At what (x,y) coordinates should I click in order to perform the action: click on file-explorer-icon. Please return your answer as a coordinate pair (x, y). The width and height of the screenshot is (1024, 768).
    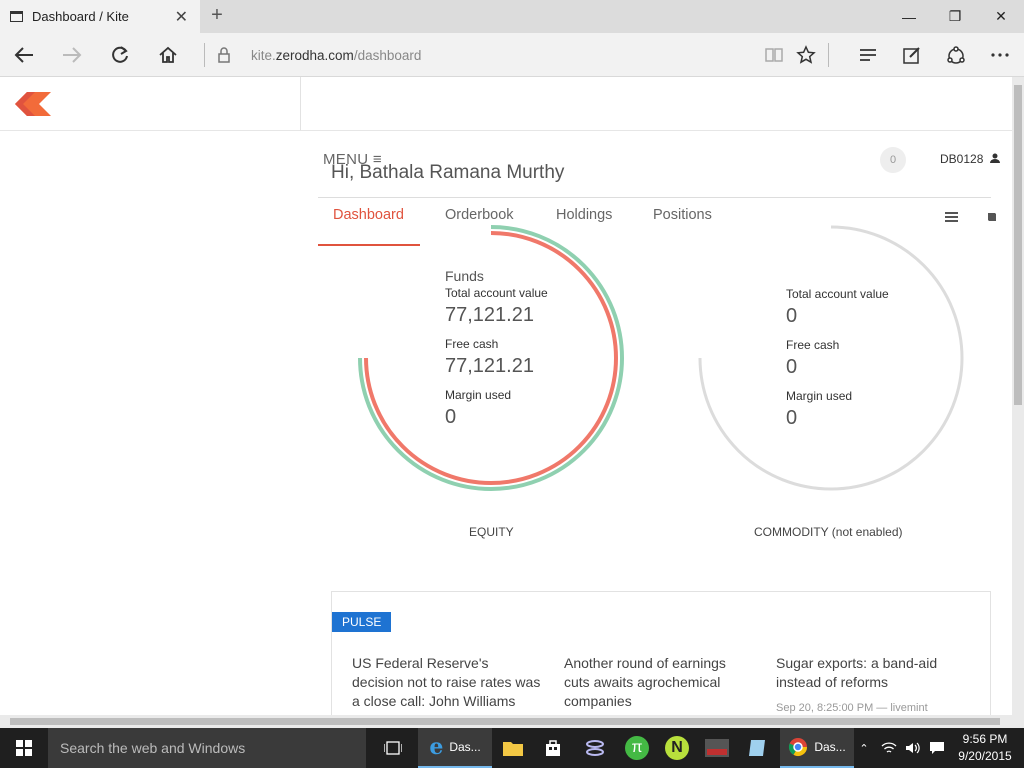
    Looking at the image, I should click on (513, 748).